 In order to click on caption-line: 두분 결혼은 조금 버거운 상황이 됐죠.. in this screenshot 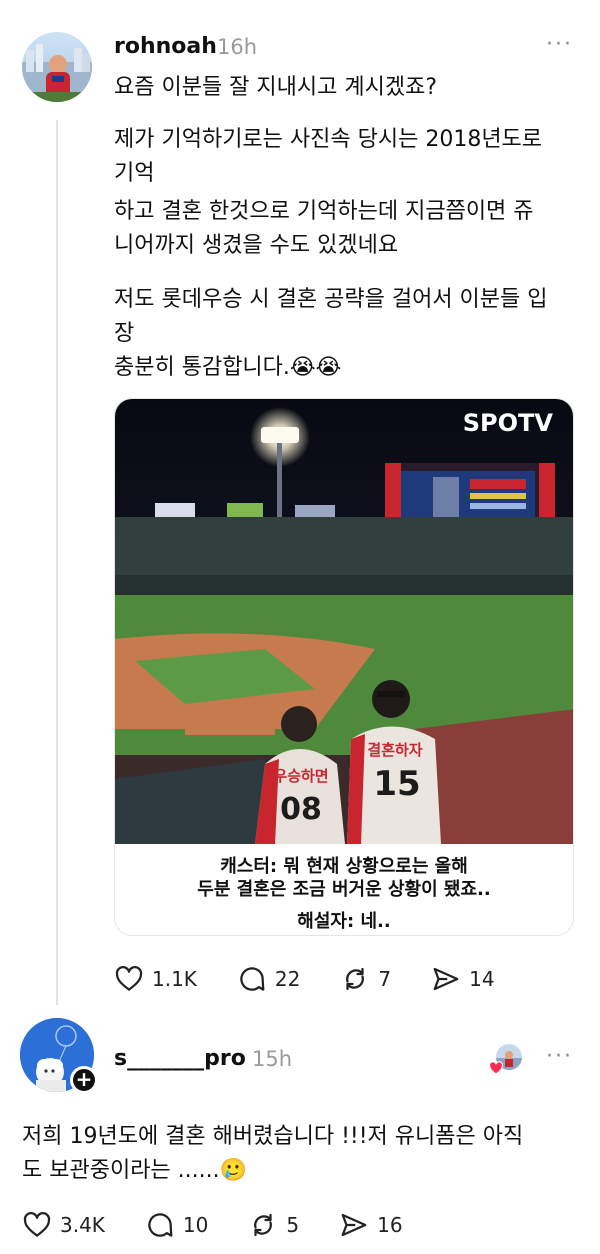, I will do `click(344, 889)`.